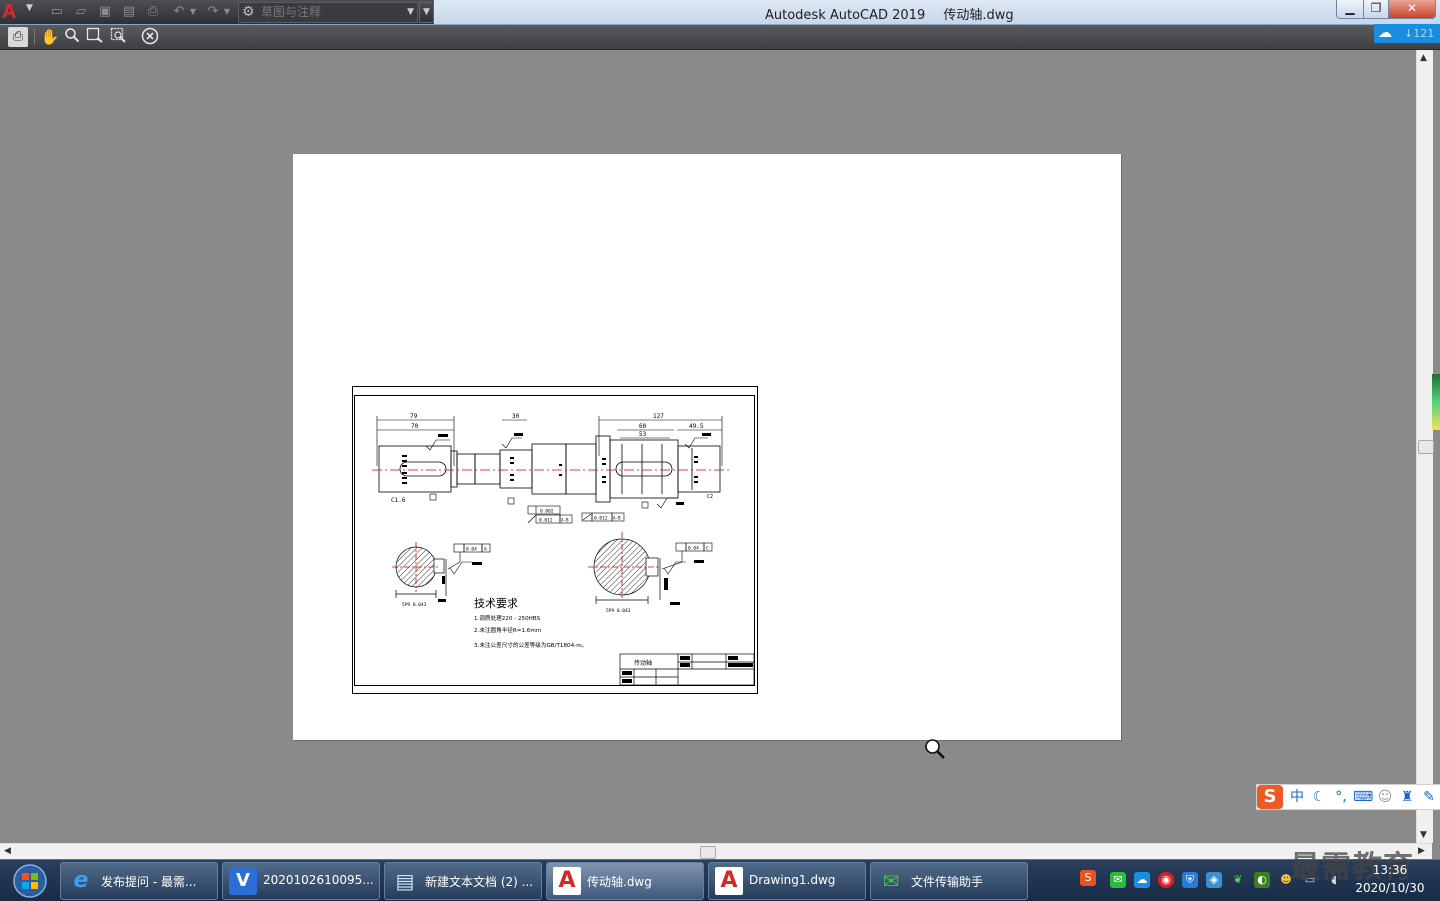 The image size is (1440, 901). Describe the element at coordinates (95, 37) in the screenshot. I see `zoom-window-icon` at that location.